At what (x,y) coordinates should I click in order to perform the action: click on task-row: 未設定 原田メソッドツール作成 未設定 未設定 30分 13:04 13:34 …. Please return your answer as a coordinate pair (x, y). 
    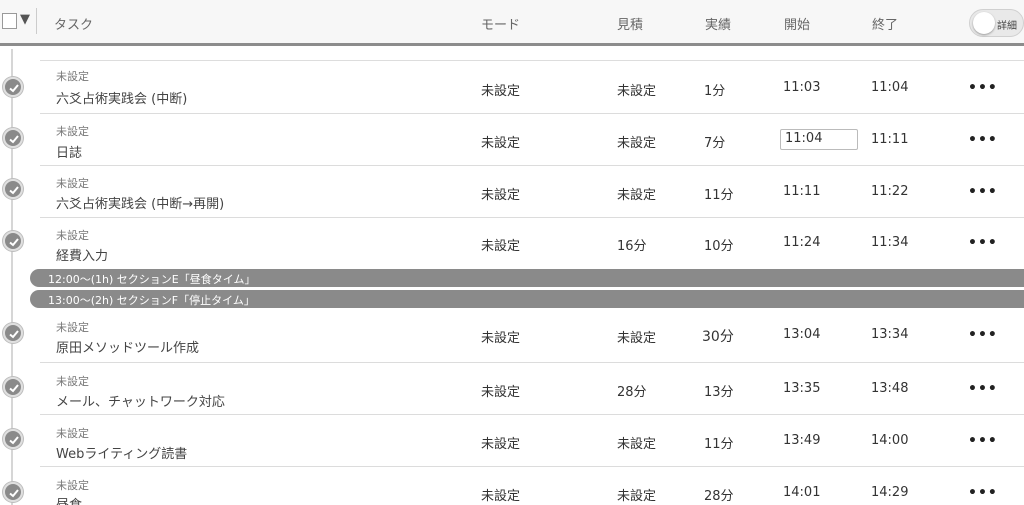
    Looking at the image, I should click on (512, 336).